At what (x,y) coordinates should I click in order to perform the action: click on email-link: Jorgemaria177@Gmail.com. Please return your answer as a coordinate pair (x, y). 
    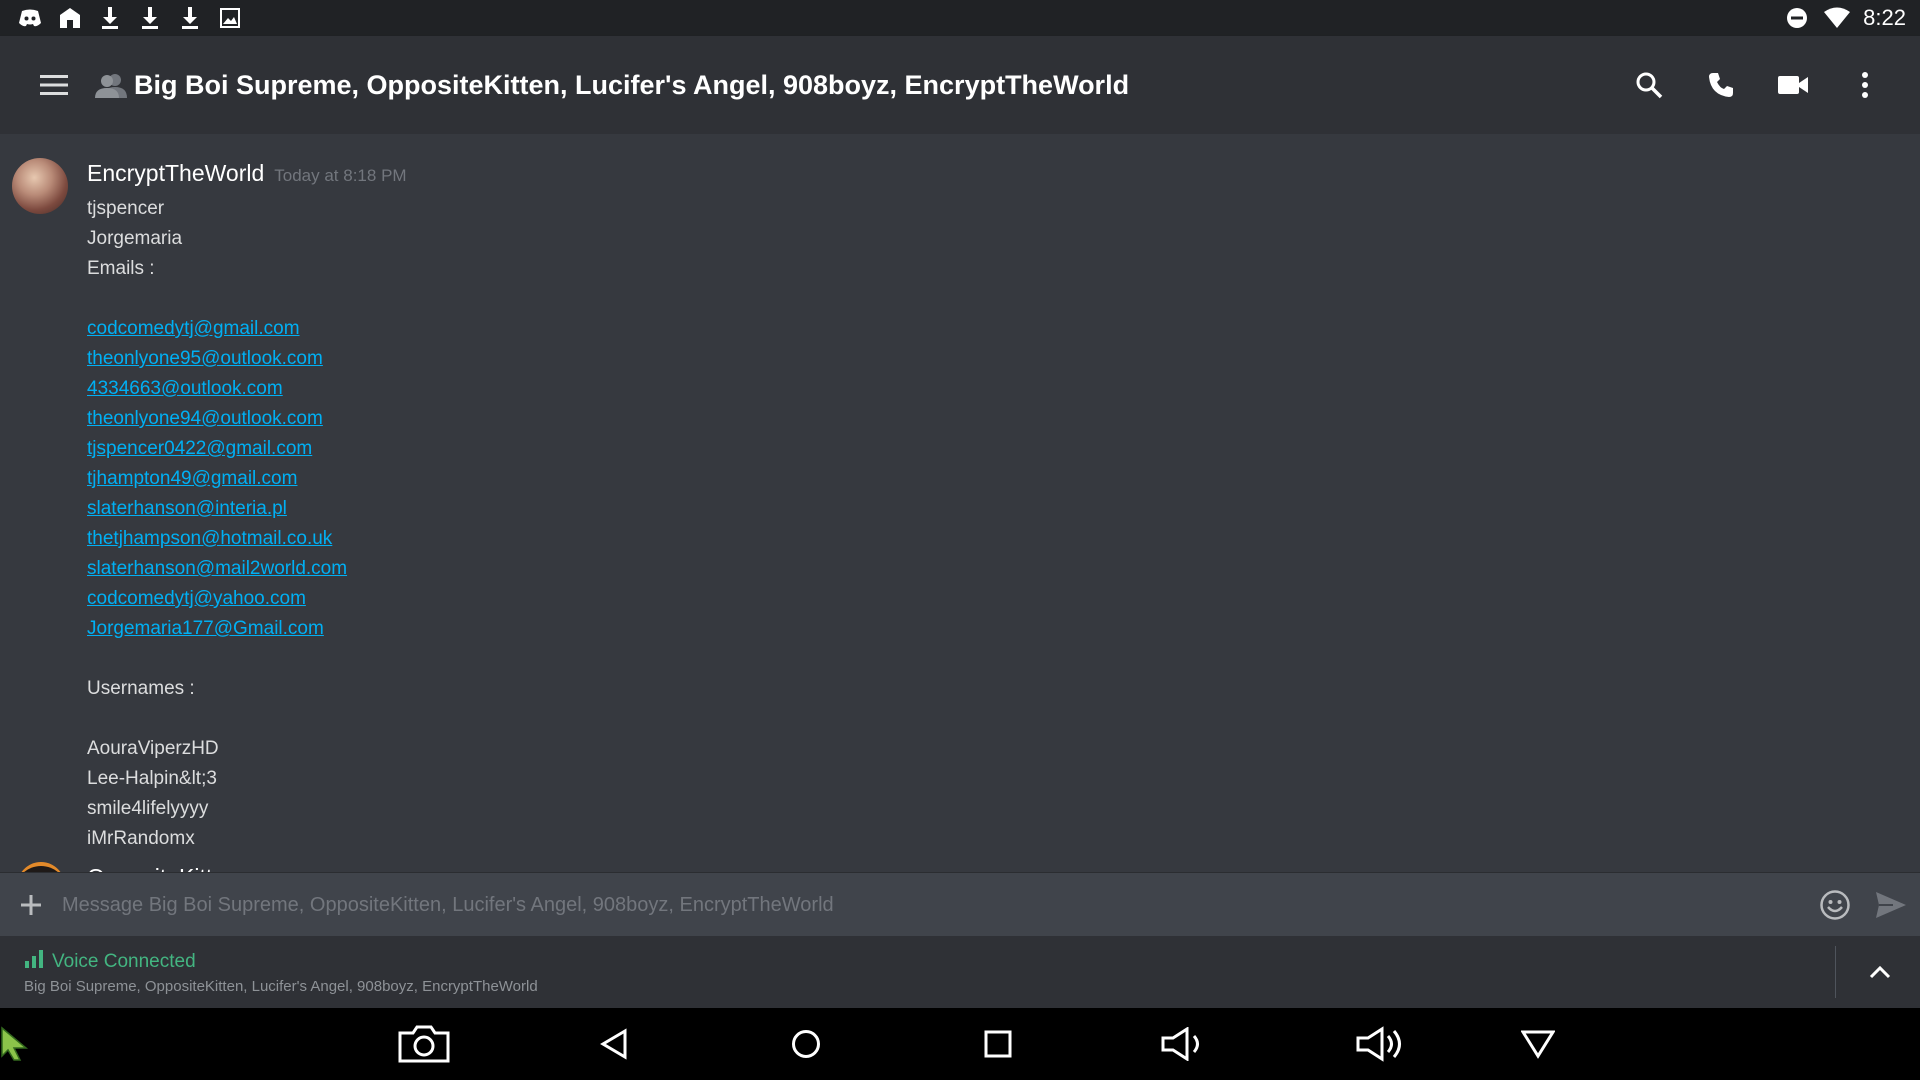
    Looking at the image, I should click on (205, 628).